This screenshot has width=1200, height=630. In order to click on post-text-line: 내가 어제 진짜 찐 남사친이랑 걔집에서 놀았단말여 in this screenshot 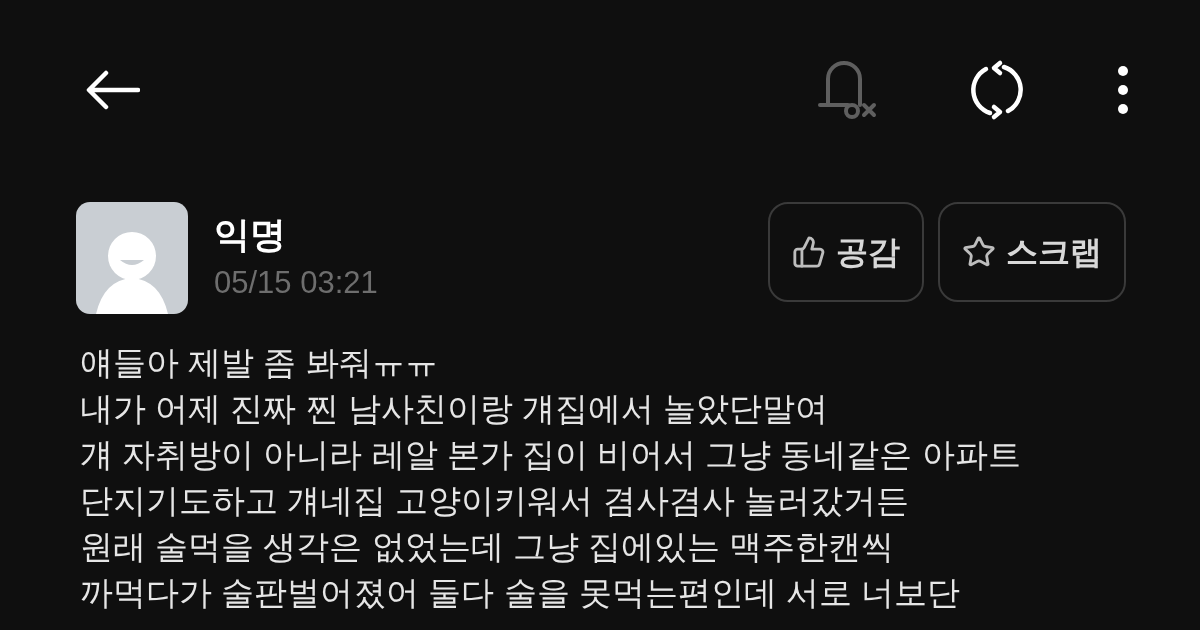, I will do `click(454, 409)`.